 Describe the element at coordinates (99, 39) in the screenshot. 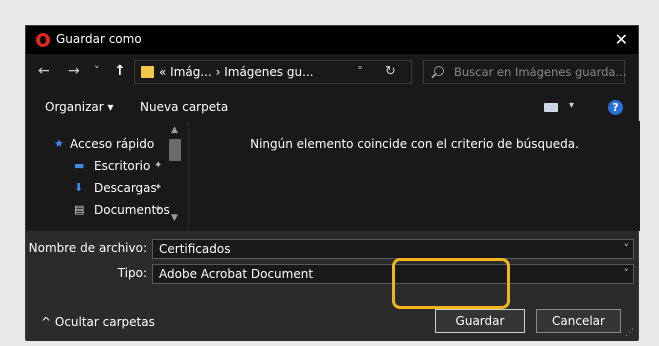

I see `window-title: Guardar como` at that location.